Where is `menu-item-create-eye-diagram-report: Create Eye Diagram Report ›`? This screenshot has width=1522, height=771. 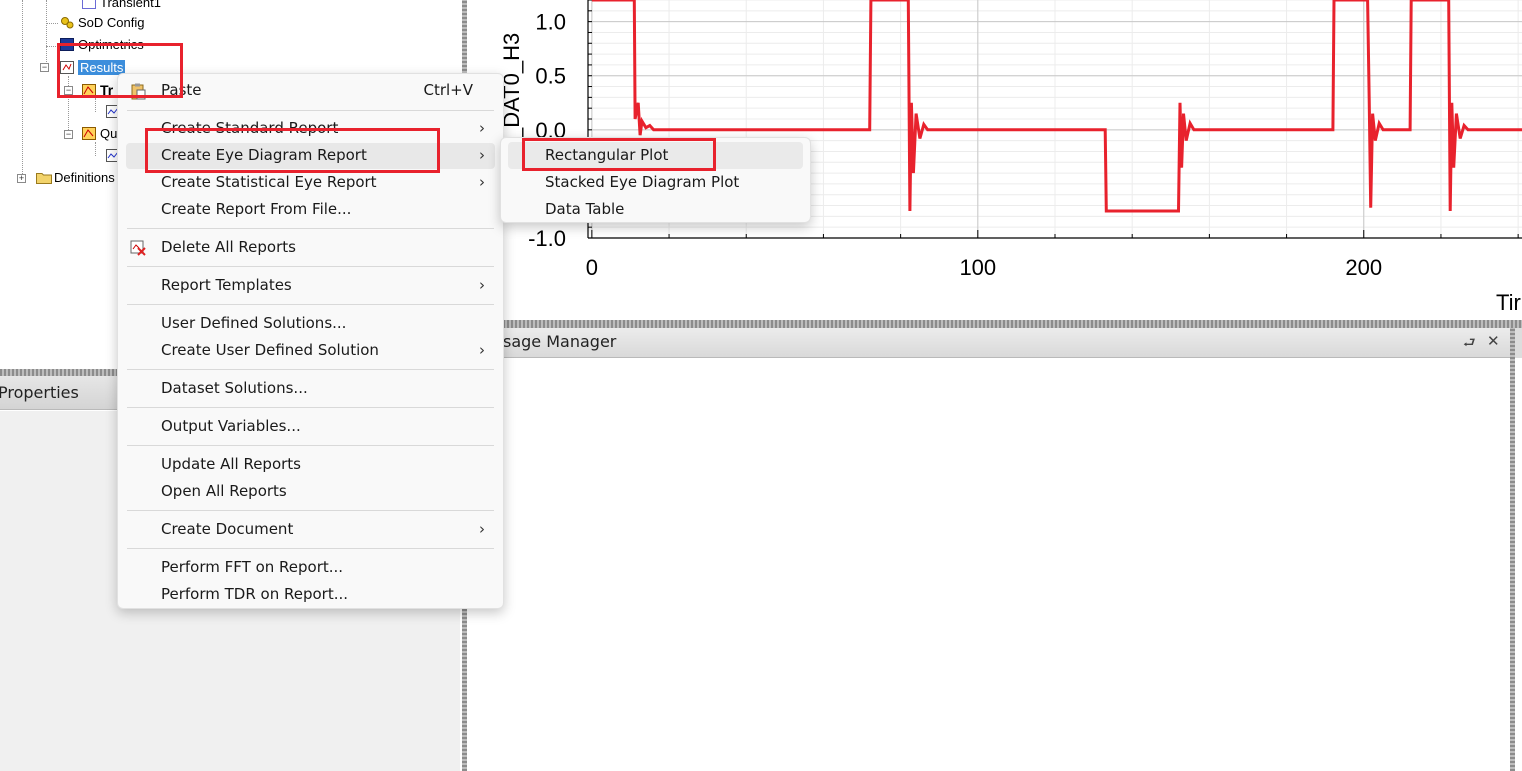
menu-item-create-eye-diagram-report: Create Eye Diagram Report › is located at coordinates (310, 156).